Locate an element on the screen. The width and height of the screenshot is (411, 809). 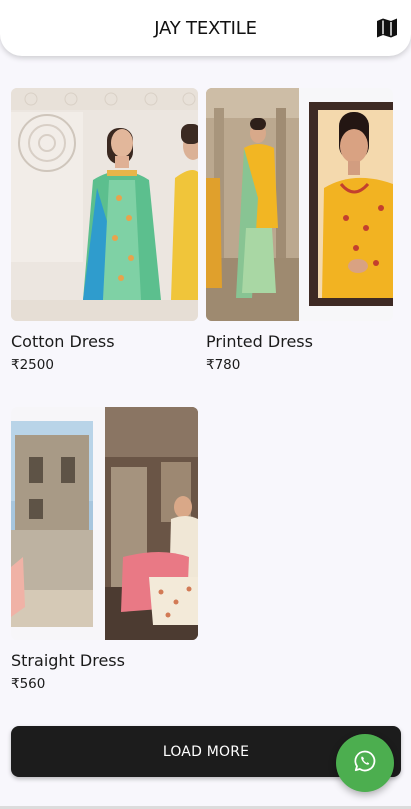
product-price: ₹780 is located at coordinates (223, 365).